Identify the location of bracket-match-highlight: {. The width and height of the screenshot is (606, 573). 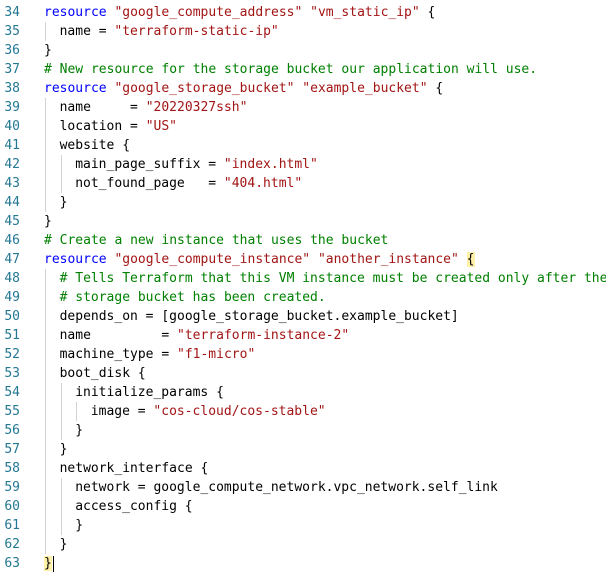
(470, 259).